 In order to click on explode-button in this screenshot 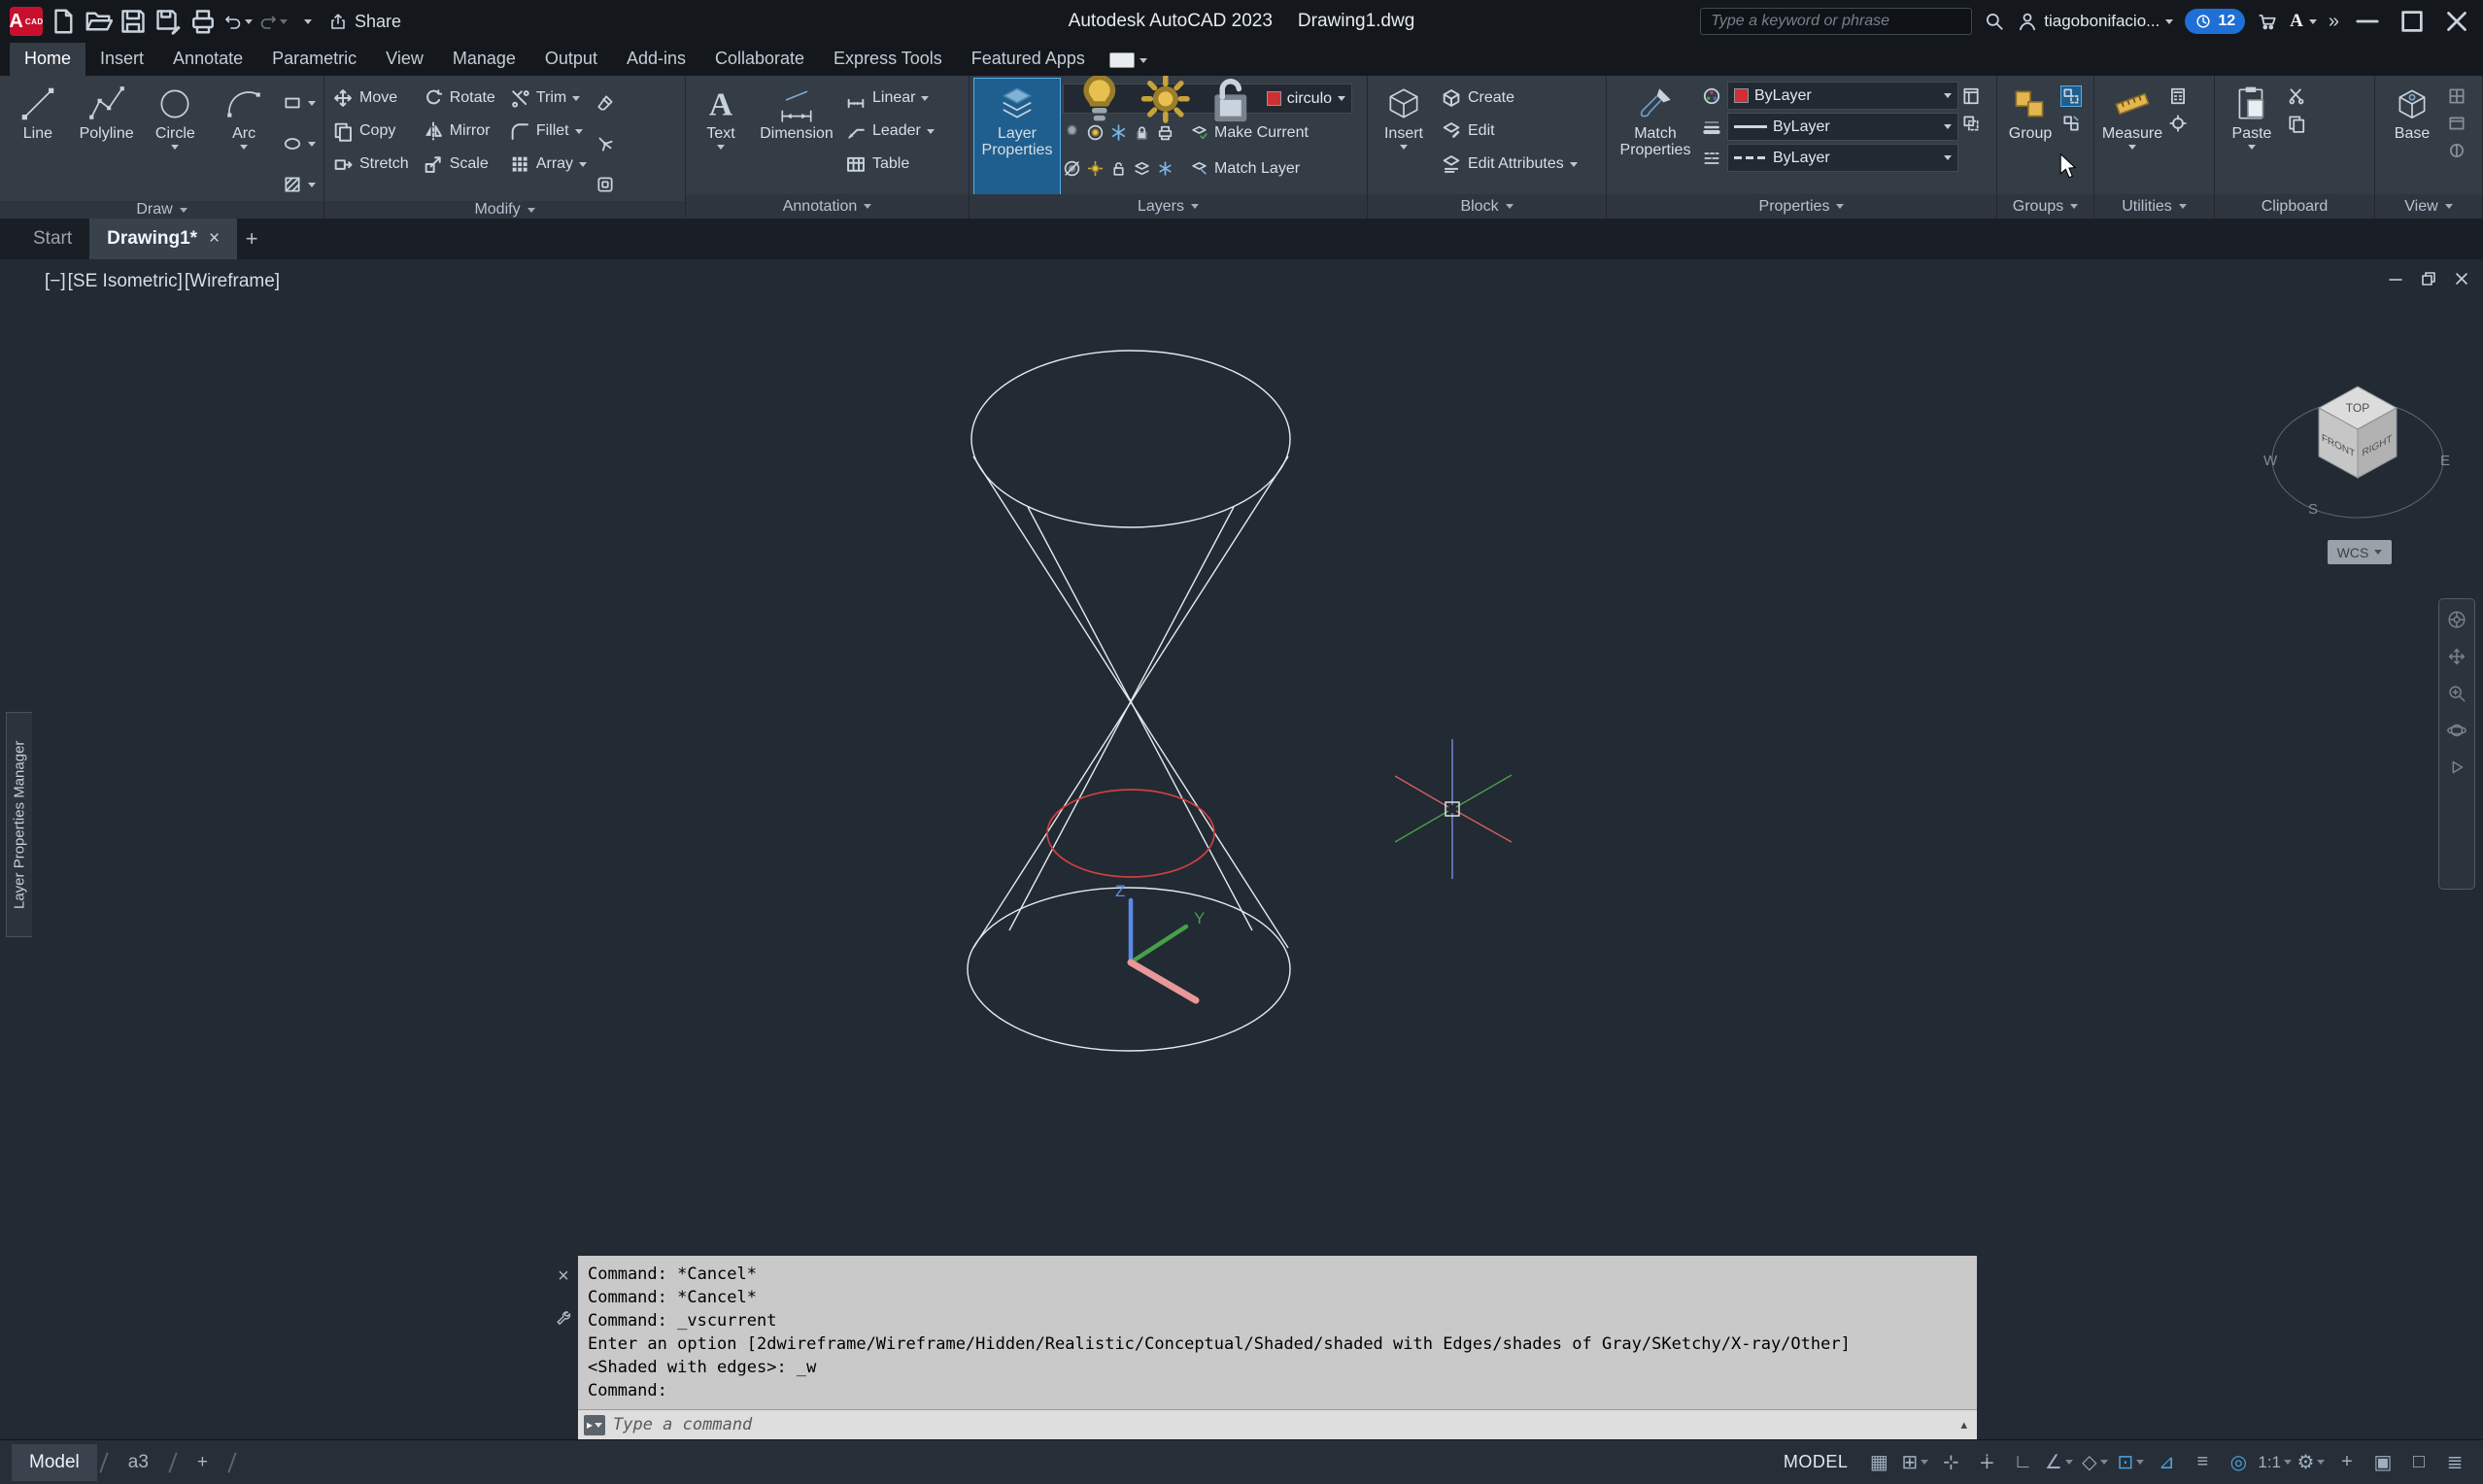, I will do `click(605, 143)`.